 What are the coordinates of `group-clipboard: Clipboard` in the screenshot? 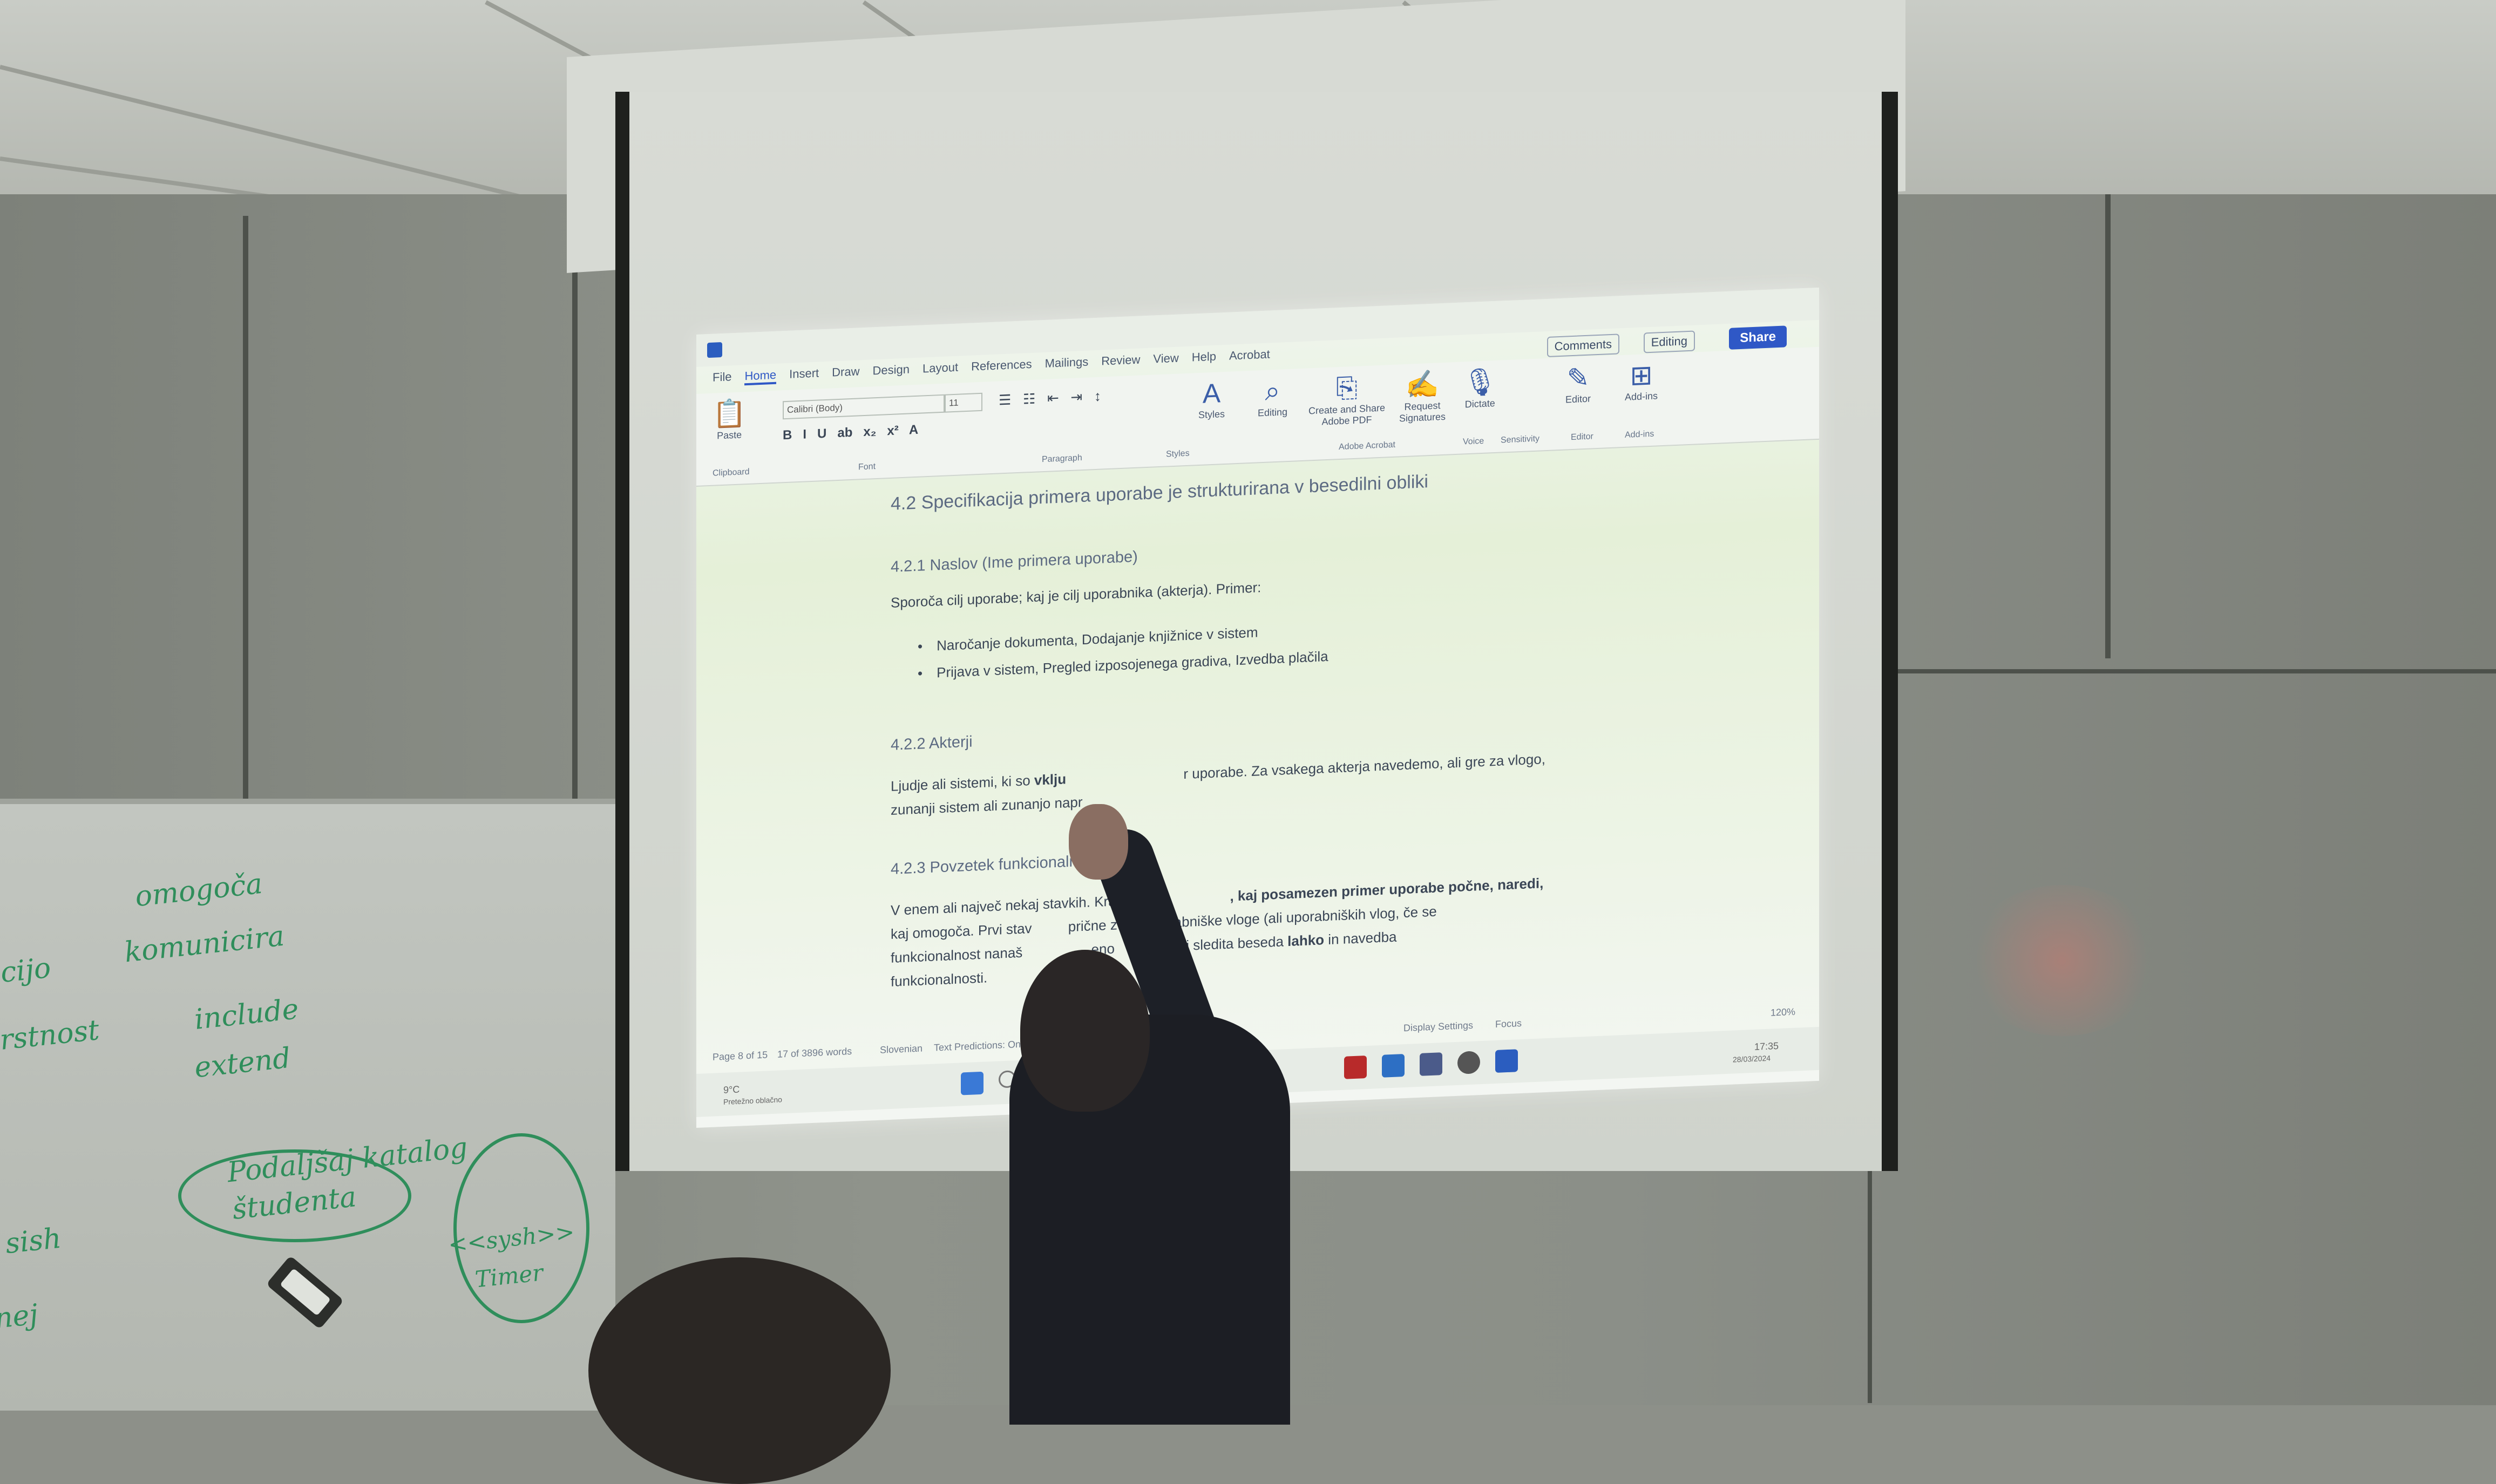 It's located at (732, 473).